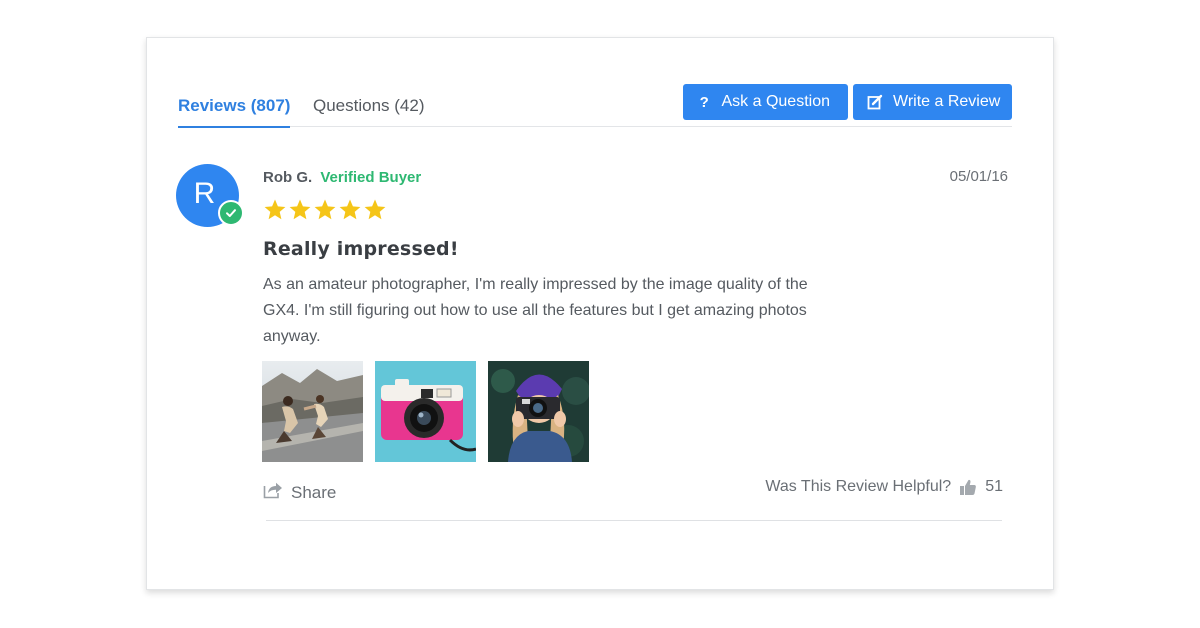  What do you see at coordinates (776, 101) in the screenshot?
I see `ask-question-label: Ask a Question` at bounding box center [776, 101].